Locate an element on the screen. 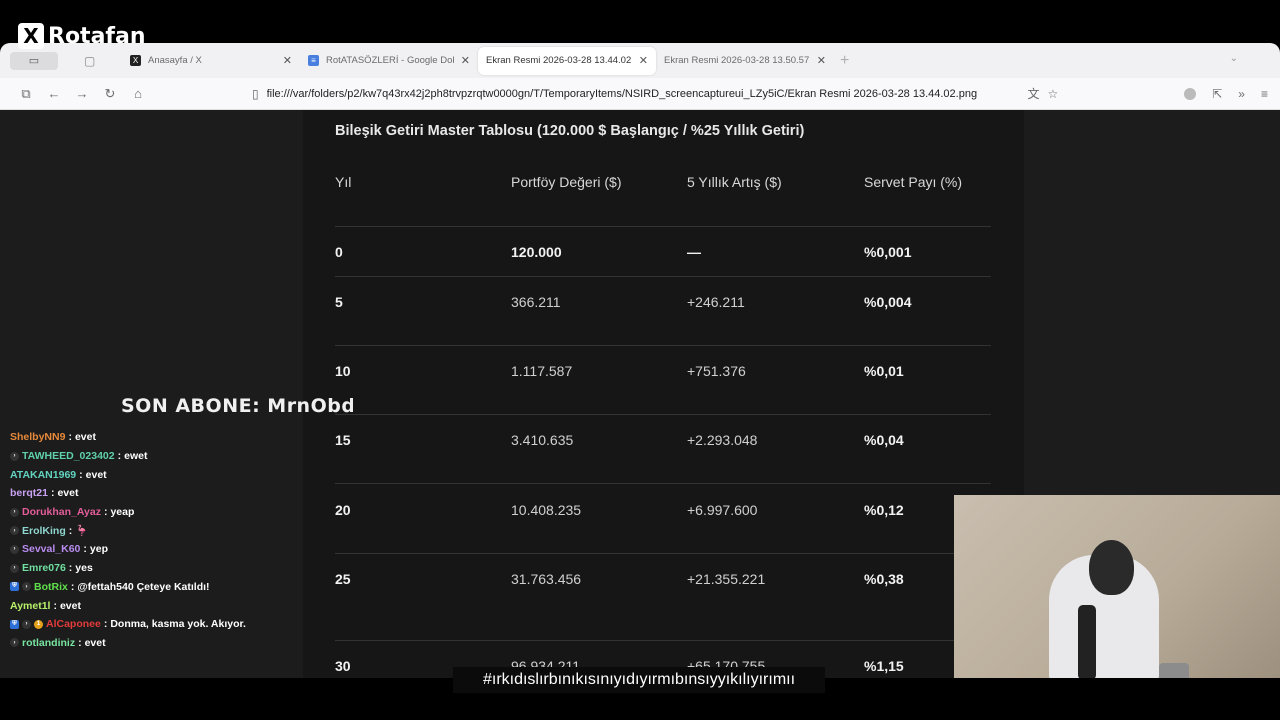 This screenshot has height=720, width=1280. tab-1: ≡ RotATASÖZLERİ - Google Doküm ✕ is located at coordinates (389, 61).